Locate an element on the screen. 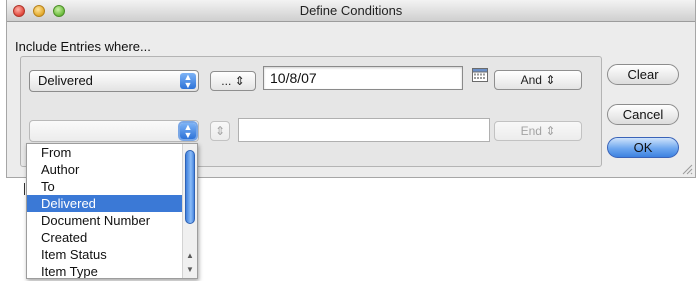  clear-button: Clear is located at coordinates (643, 74).